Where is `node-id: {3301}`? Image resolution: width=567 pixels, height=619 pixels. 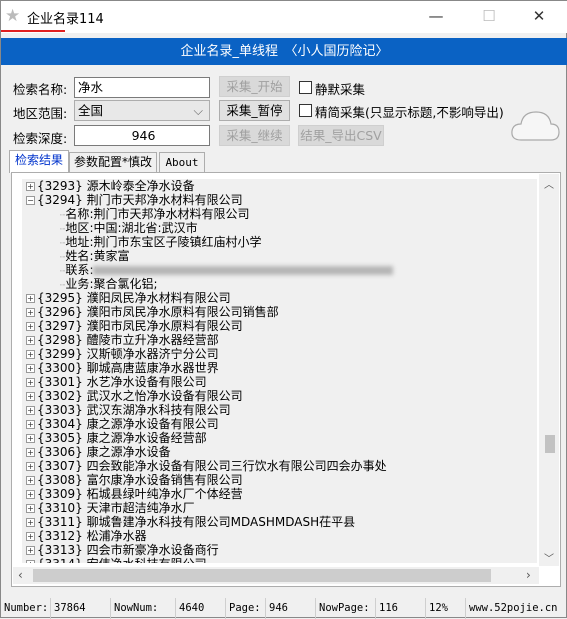 node-id: {3301} is located at coordinates (60, 382).